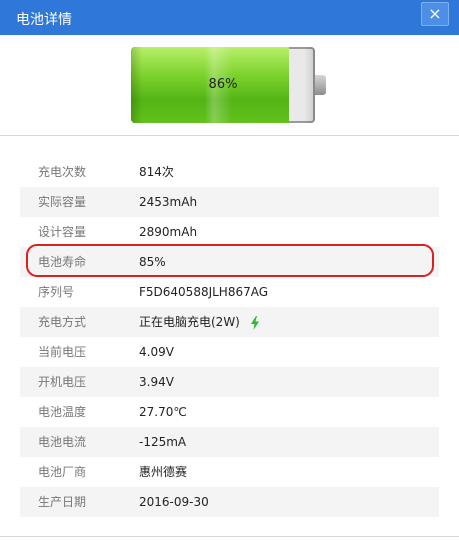 The width and height of the screenshot is (459, 541). Describe the element at coordinates (163, 412) in the screenshot. I see `row-value: 27.70℃` at that location.